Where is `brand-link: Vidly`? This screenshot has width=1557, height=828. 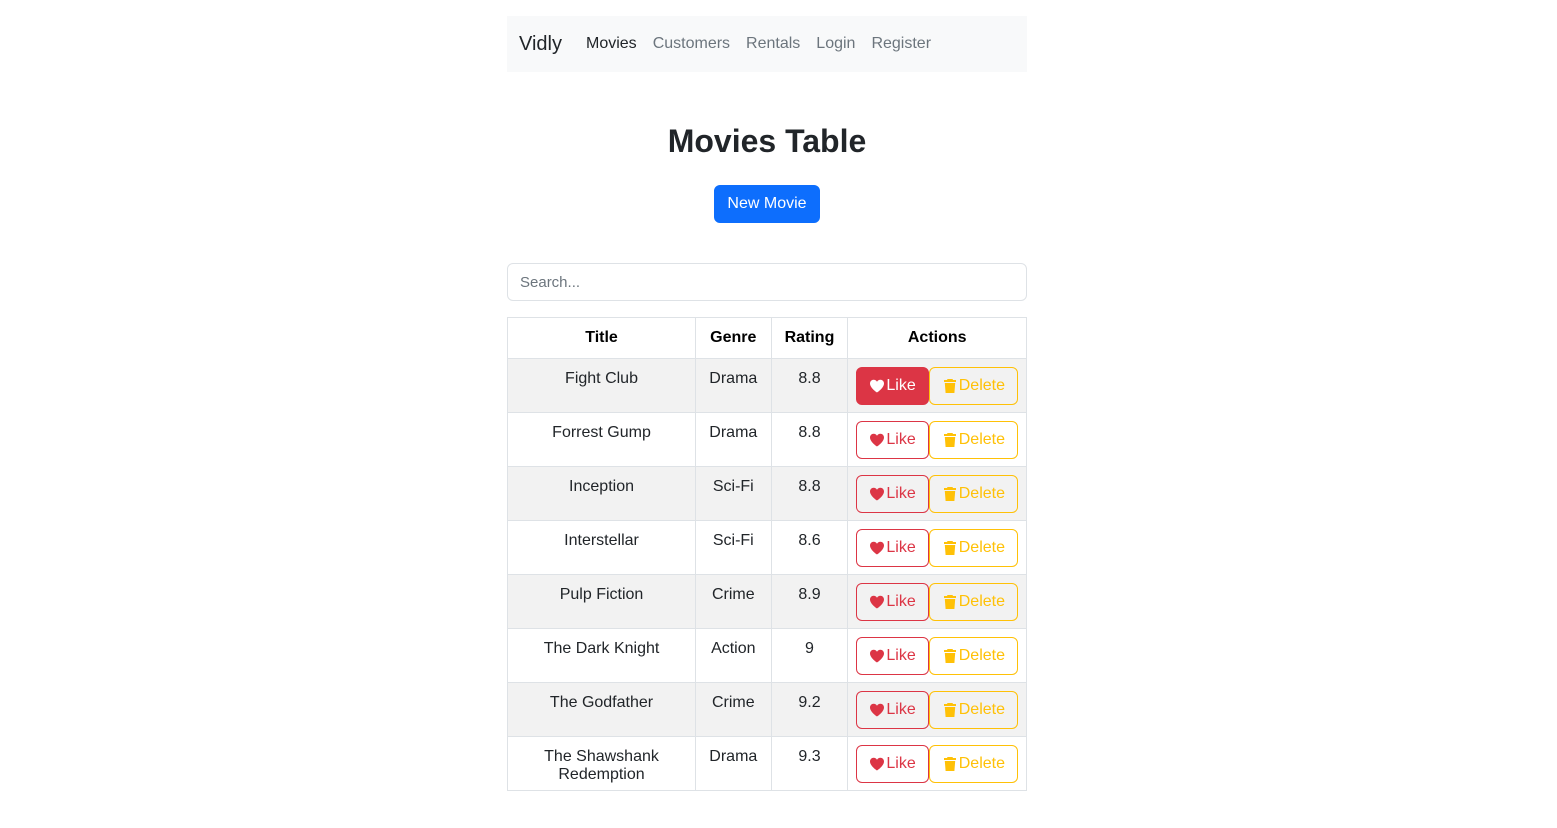
brand-link: Vidly is located at coordinates (540, 44).